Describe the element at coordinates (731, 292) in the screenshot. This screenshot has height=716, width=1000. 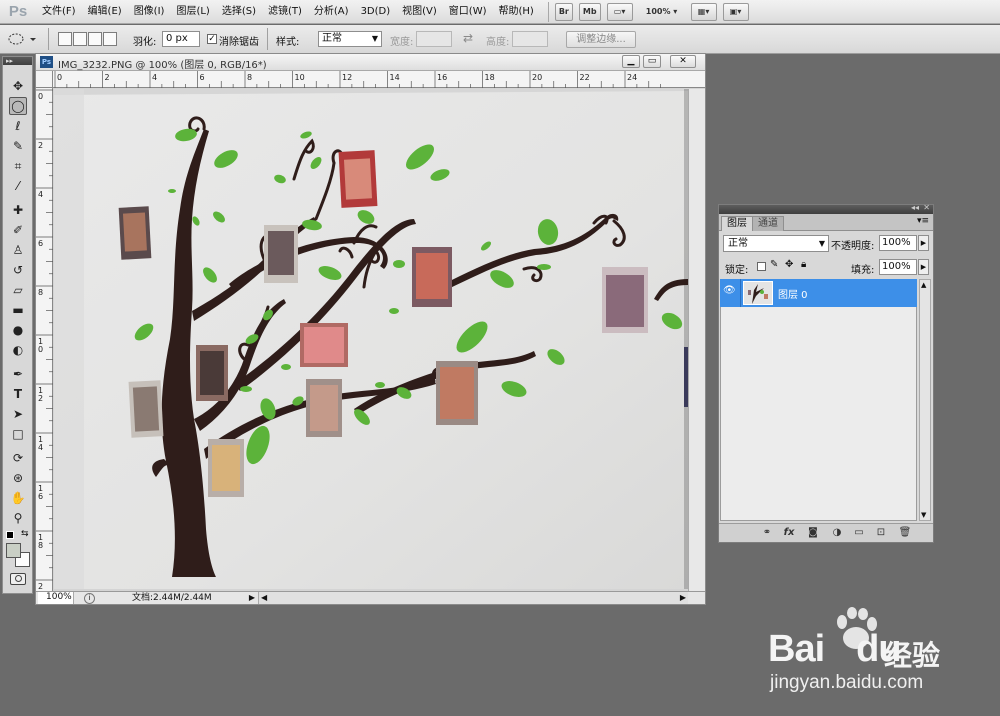
I see `eye-visibility-icon: 👁︎` at that location.